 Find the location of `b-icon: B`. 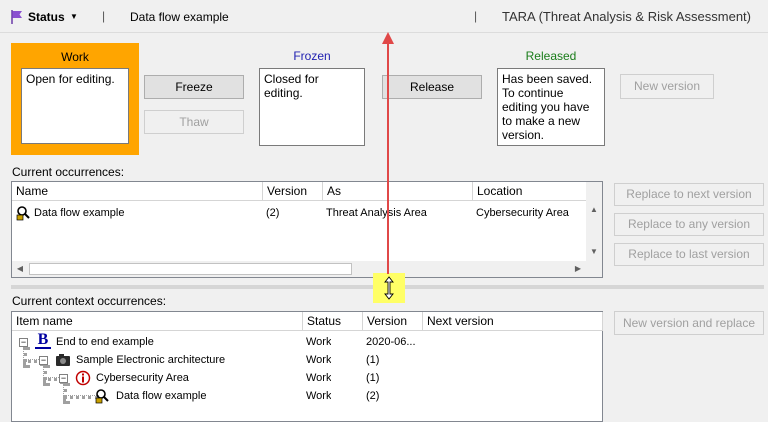

b-icon: B is located at coordinates (43, 340).